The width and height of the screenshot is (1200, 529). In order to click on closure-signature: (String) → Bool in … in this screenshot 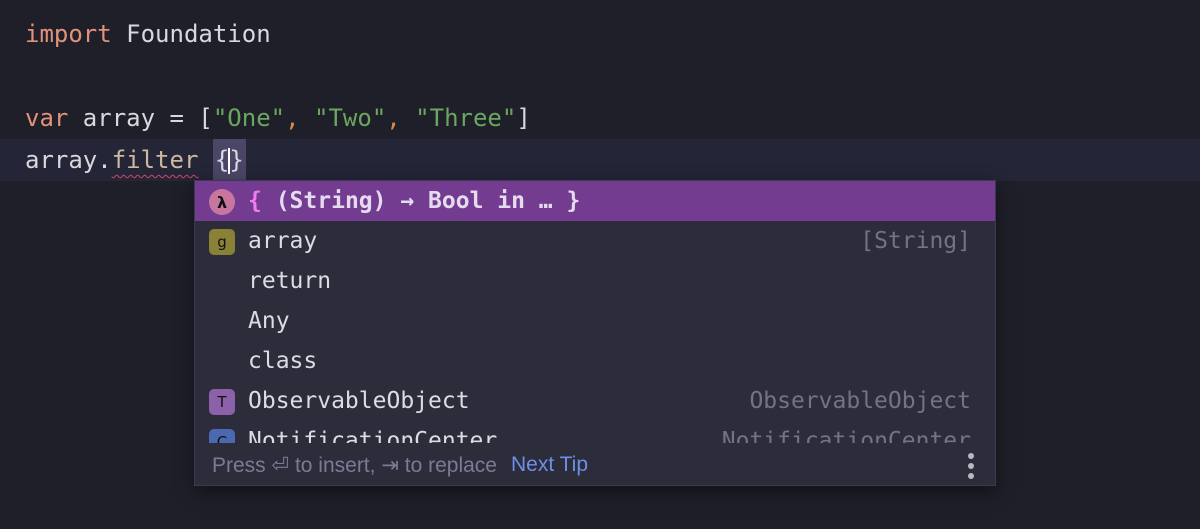, I will do `click(414, 201)`.